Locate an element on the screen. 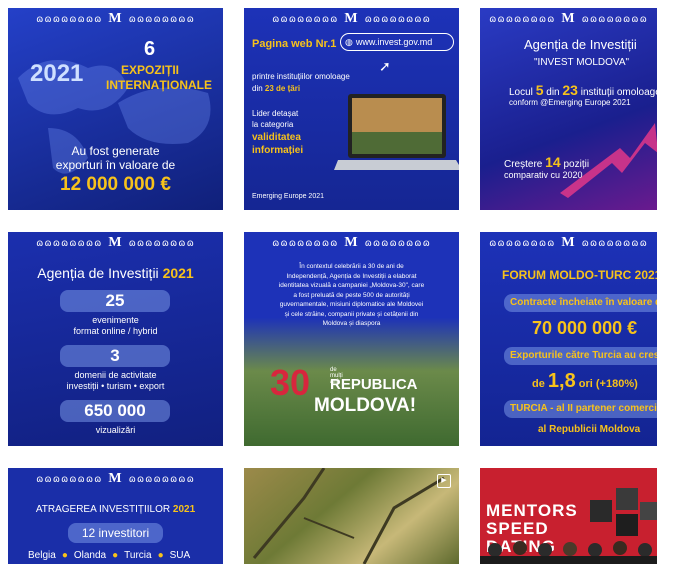 This screenshot has height=564, width=686. forum-title: FORUM MOLDO-TURC 2021 is located at coordinates (579, 275).